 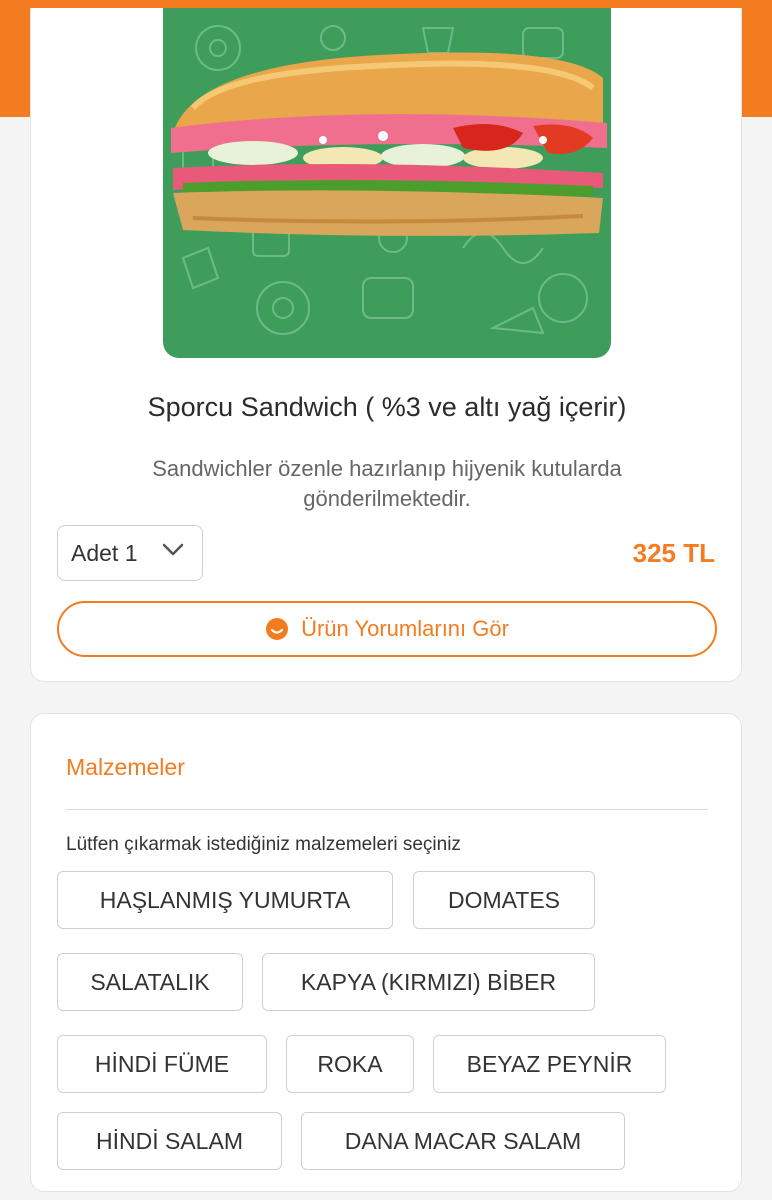 What do you see at coordinates (504, 900) in the screenshot?
I see `ingredient-chip: DOMATES` at bounding box center [504, 900].